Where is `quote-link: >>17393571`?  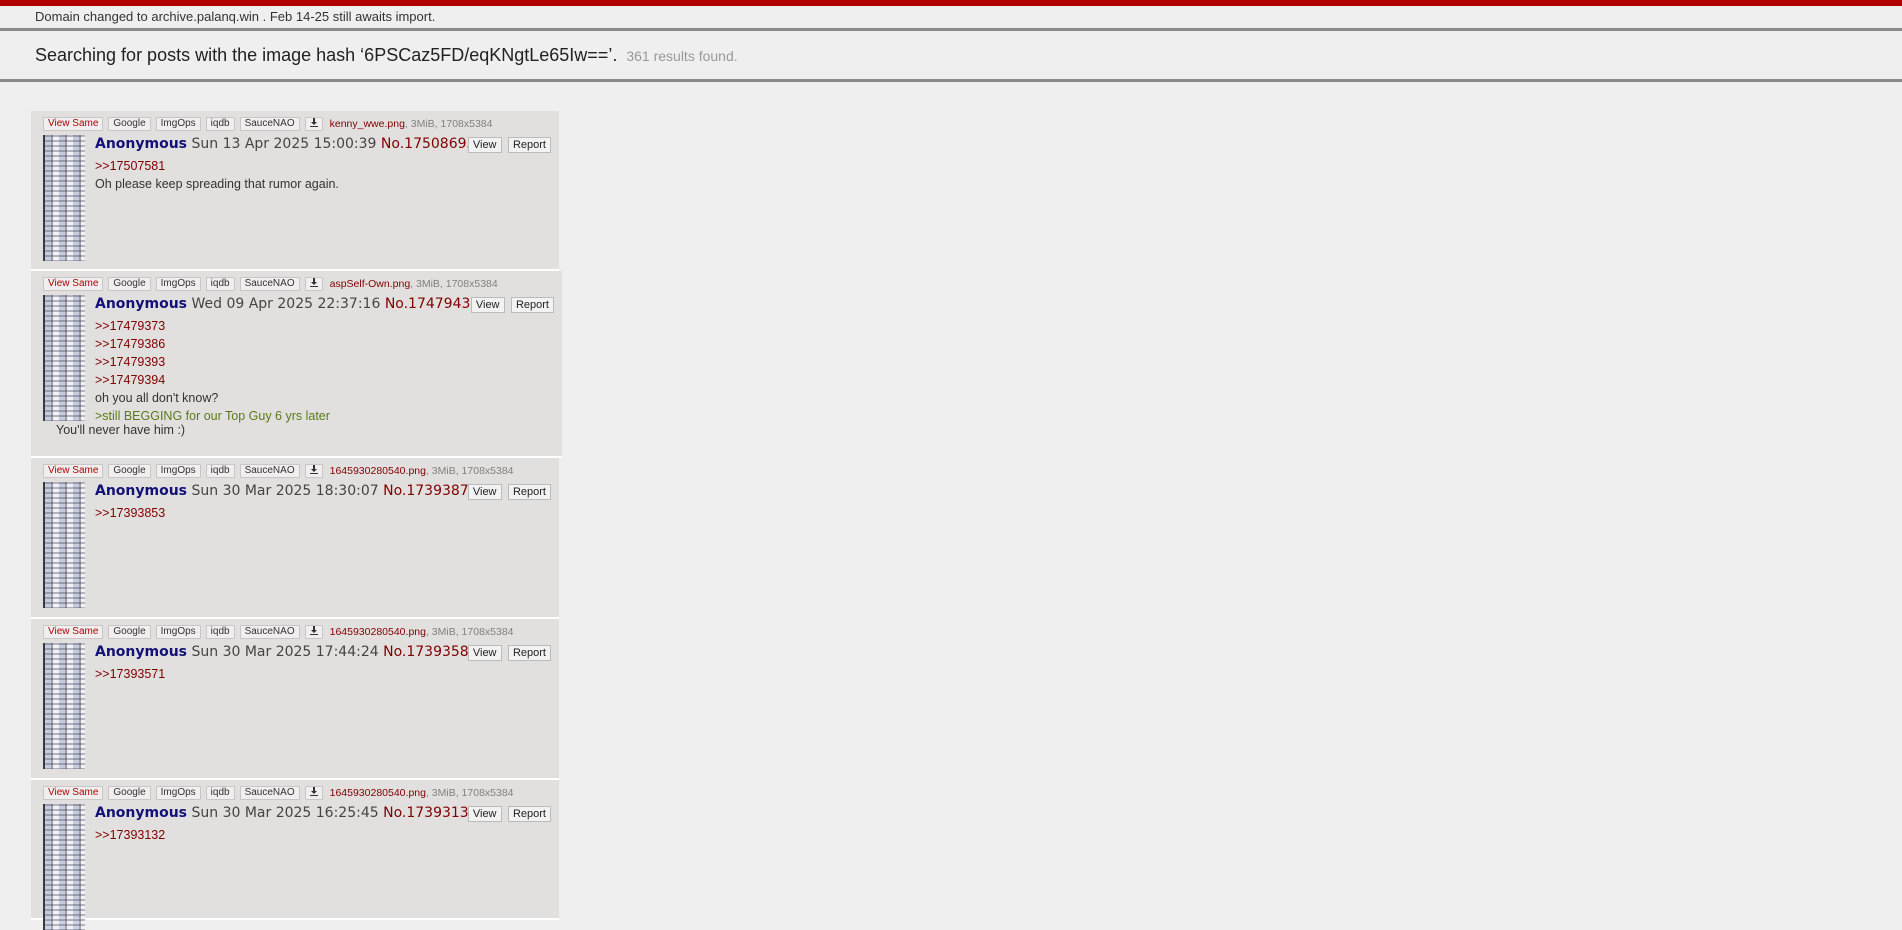
quote-link: >>17393571 is located at coordinates (323, 674).